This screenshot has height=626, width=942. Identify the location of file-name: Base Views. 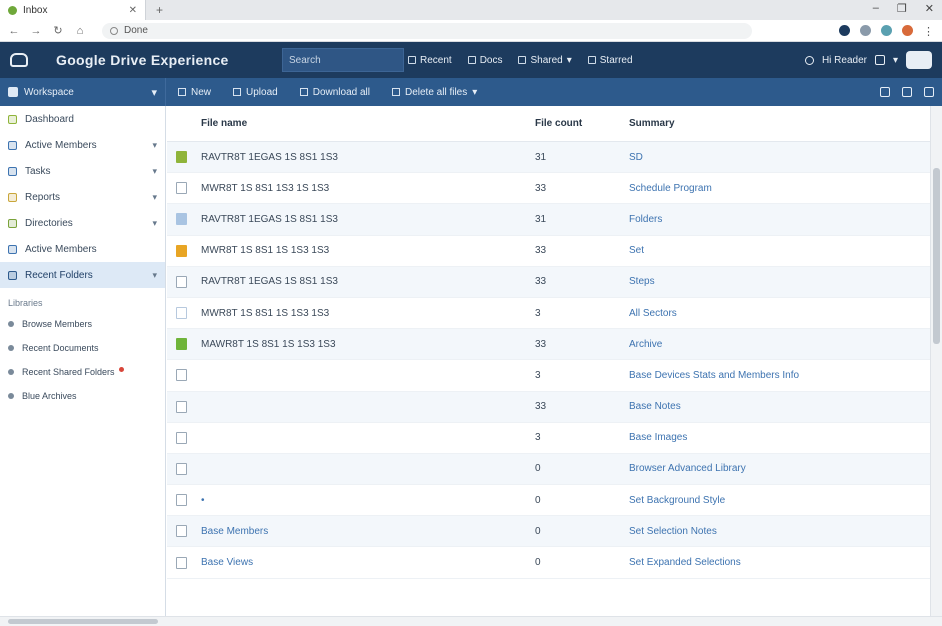
(227, 562).